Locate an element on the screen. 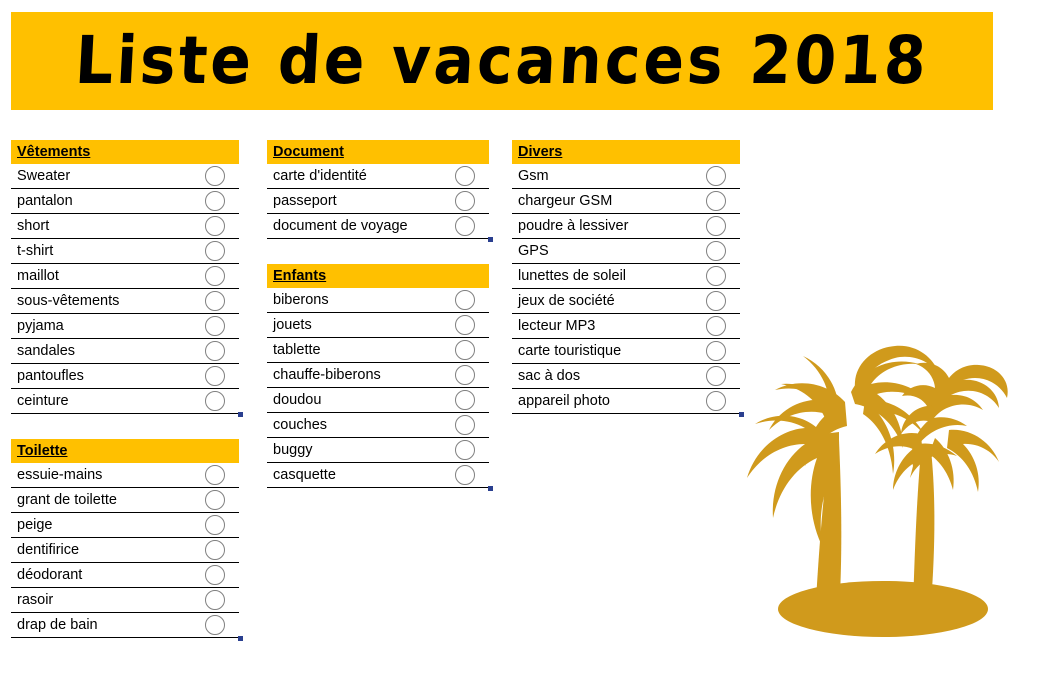  checklist-row: peige is located at coordinates (125, 525).